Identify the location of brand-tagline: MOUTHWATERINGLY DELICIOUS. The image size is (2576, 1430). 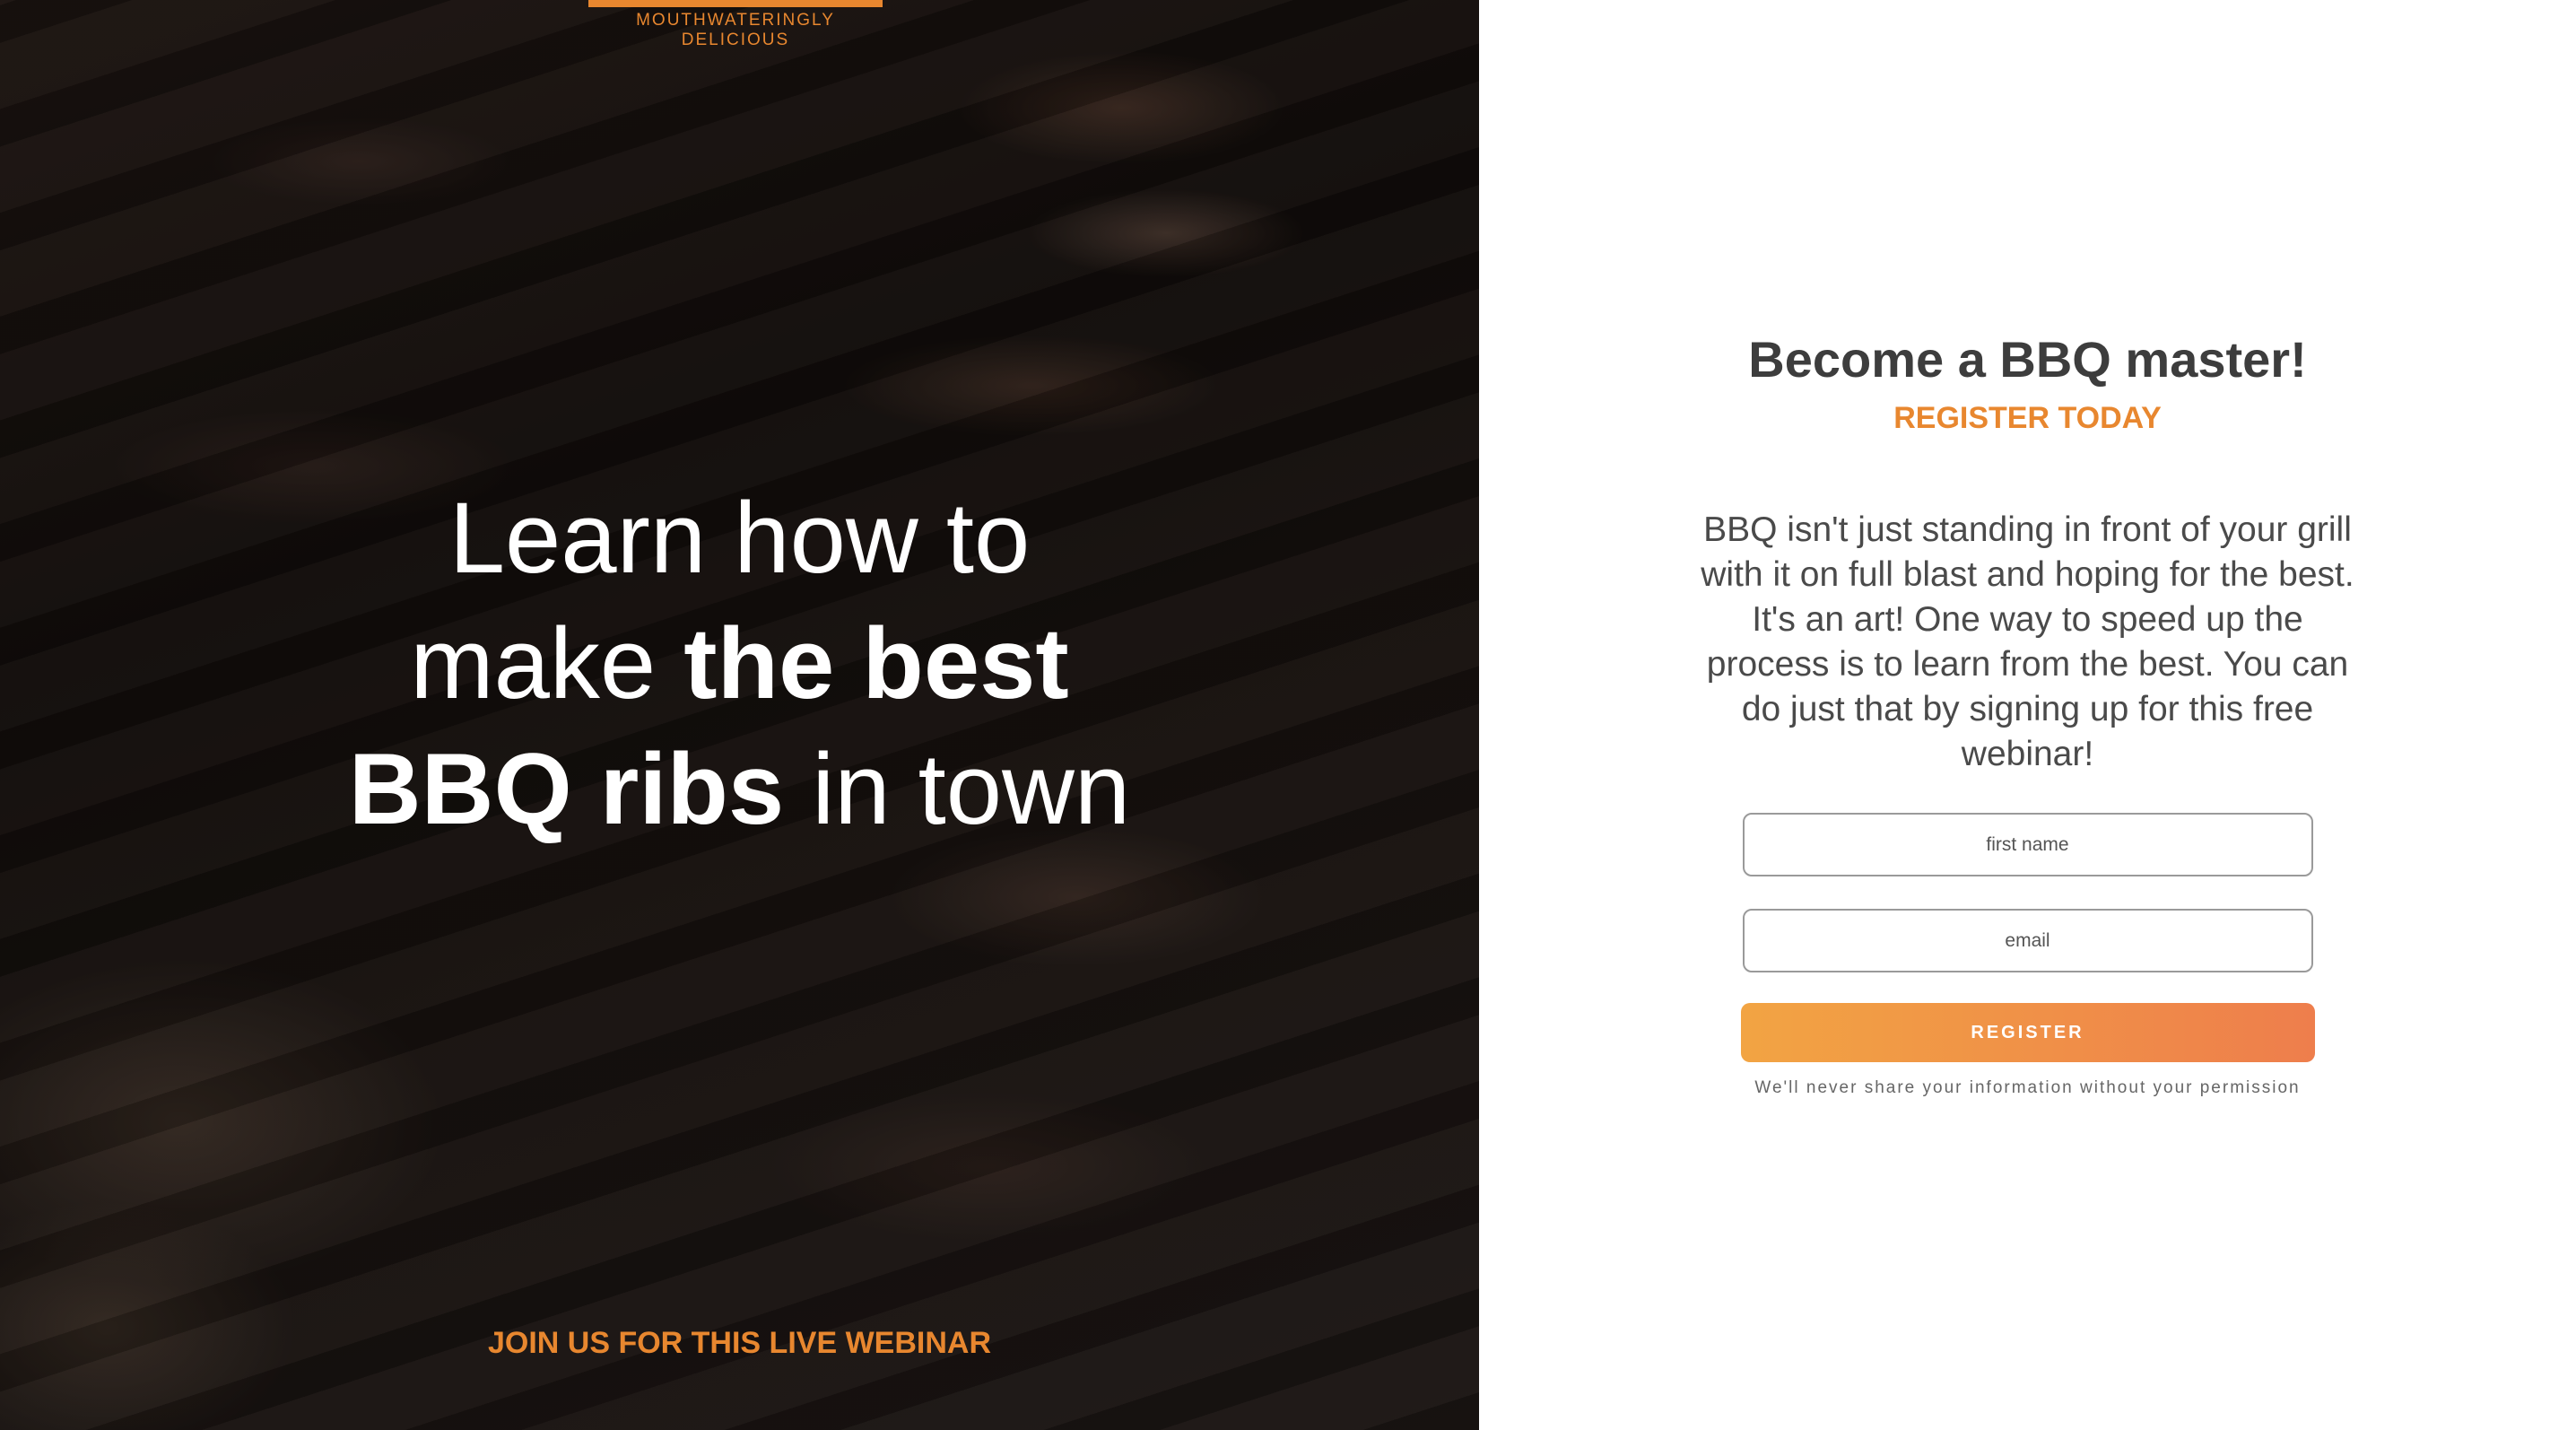
(735, 30).